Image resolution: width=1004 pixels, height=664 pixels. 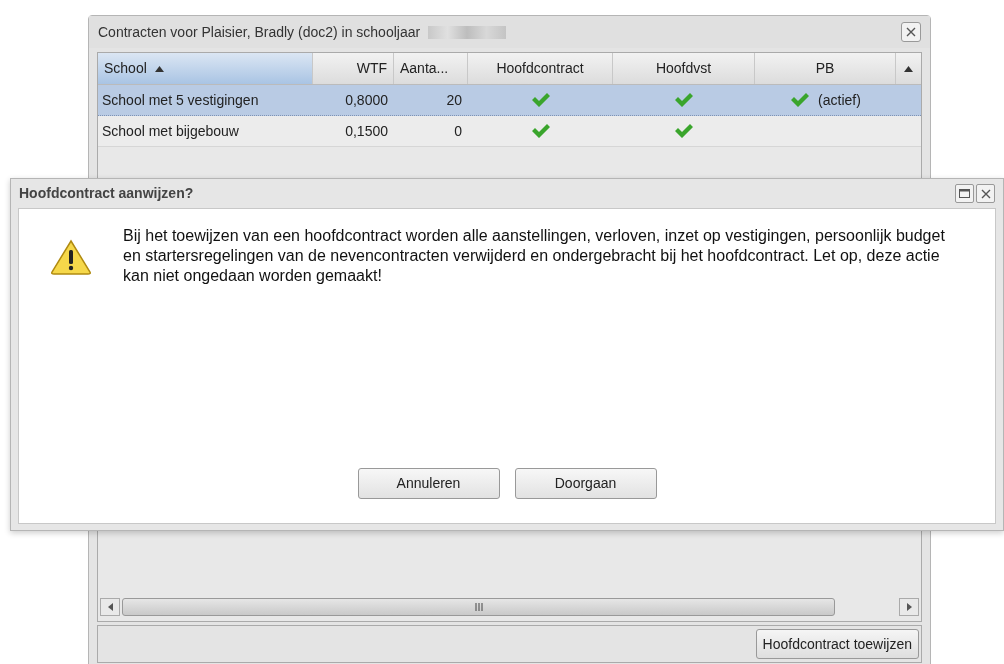 I want to click on column-header: School, so click(x=205, y=68).